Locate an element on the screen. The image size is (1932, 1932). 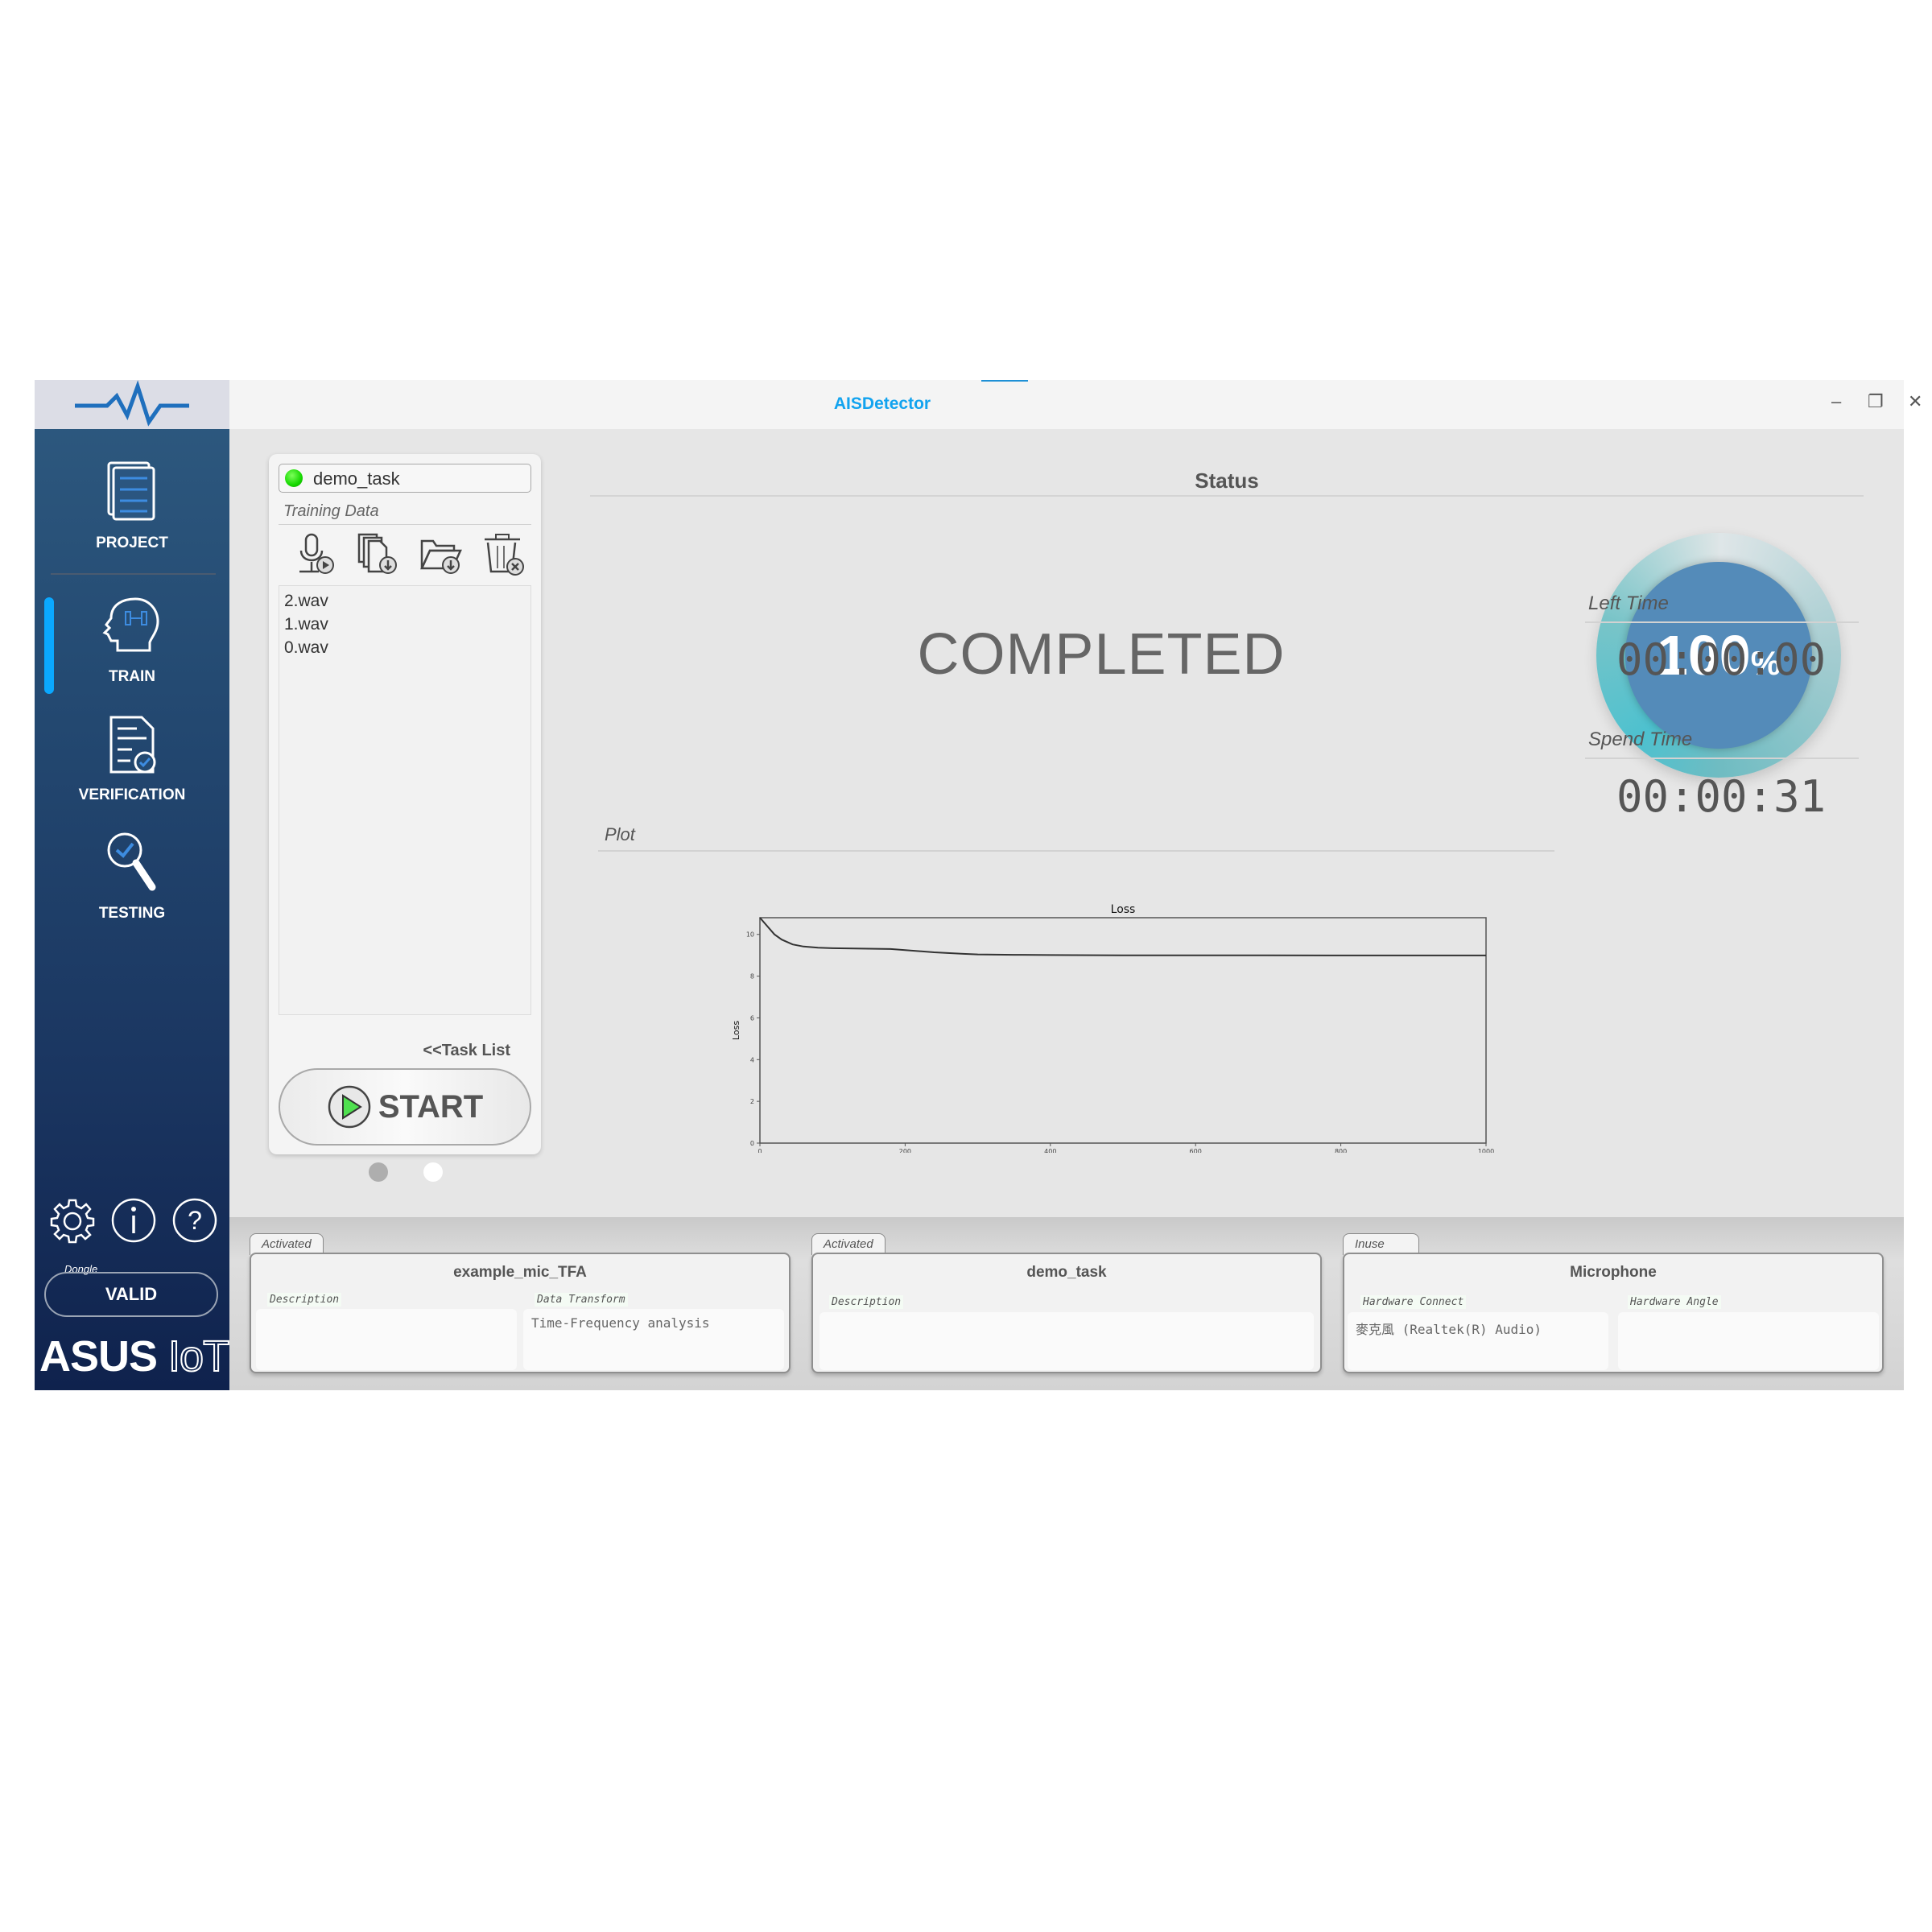
dongle-status-badge: VALID is located at coordinates (131, 1294).